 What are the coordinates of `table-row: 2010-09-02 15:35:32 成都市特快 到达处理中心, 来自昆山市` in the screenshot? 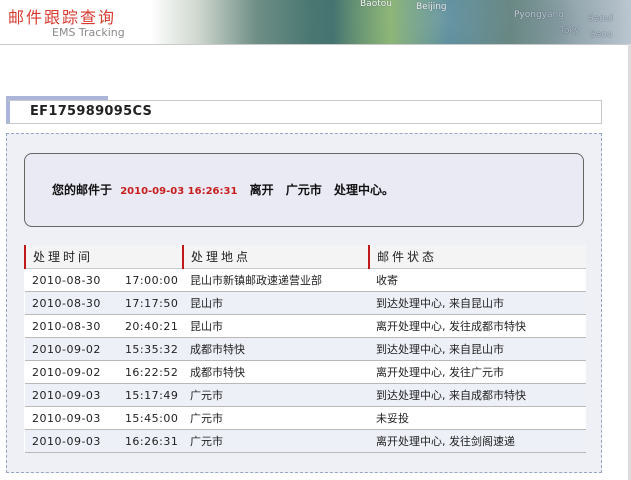 It's located at (305, 349).